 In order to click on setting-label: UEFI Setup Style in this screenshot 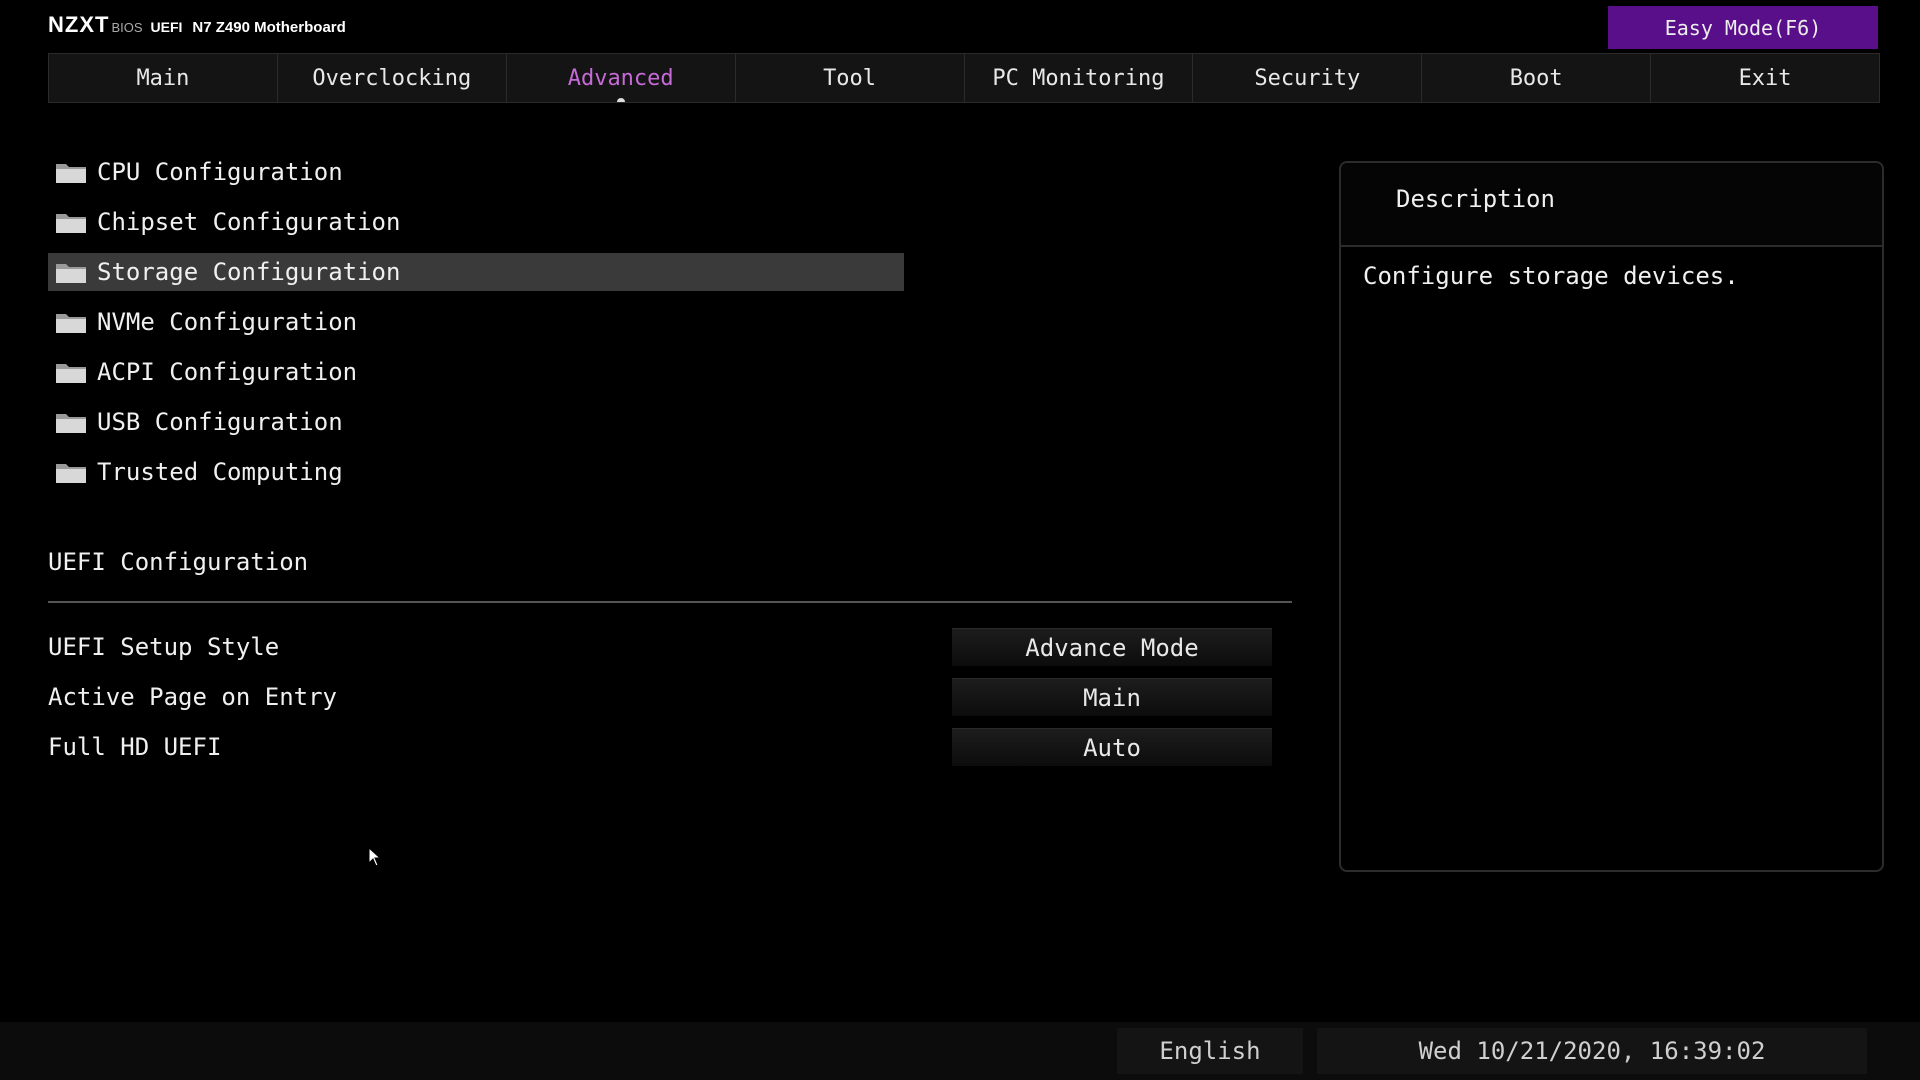, I will do `click(164, 647)`.